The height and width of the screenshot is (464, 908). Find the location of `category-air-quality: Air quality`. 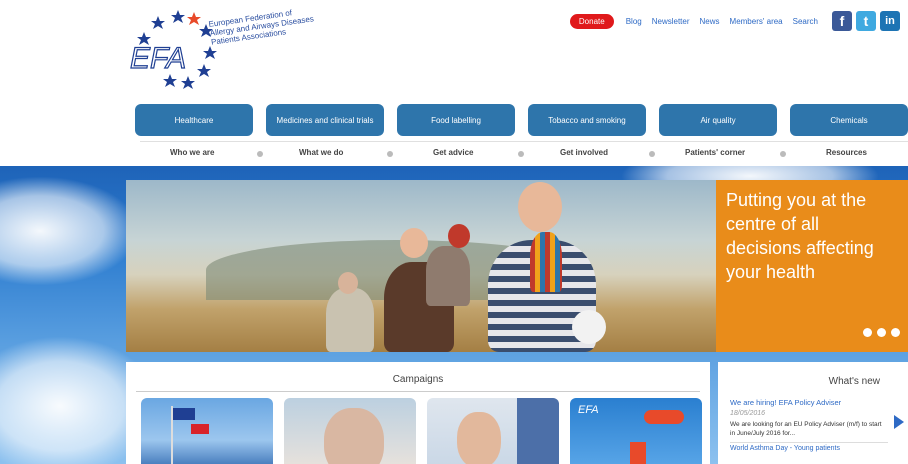

category-air-quality: Air quality is located at coordinates (718, 115).